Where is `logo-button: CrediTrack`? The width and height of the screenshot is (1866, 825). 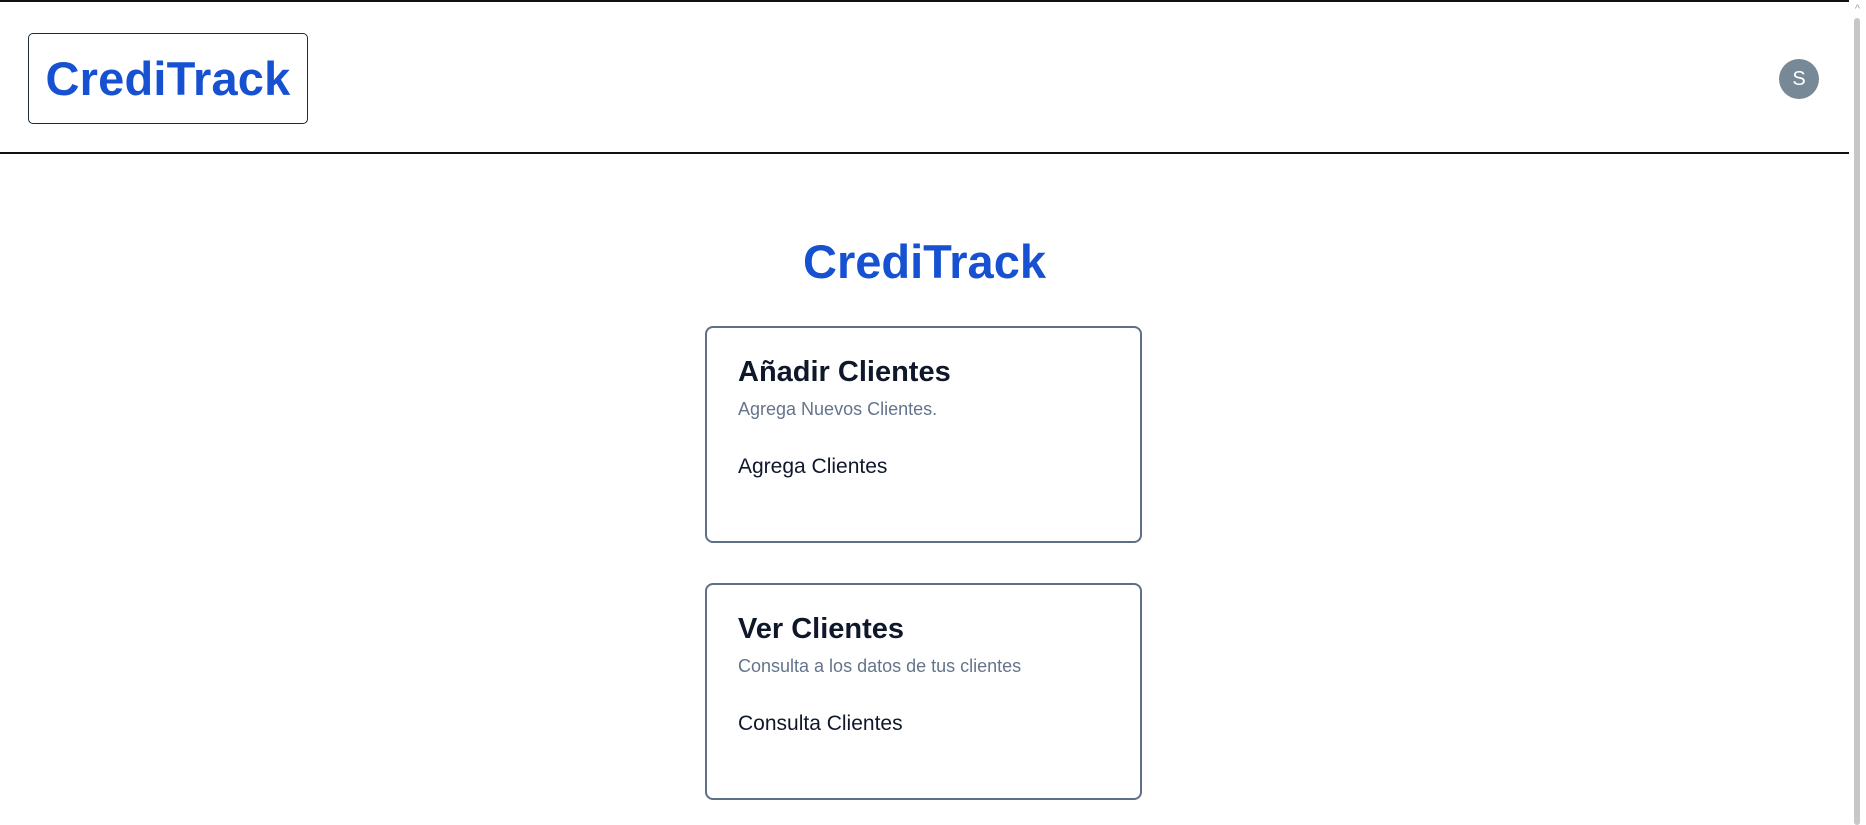 logo-button: CrediTrack is located at coordinates (168, 78).